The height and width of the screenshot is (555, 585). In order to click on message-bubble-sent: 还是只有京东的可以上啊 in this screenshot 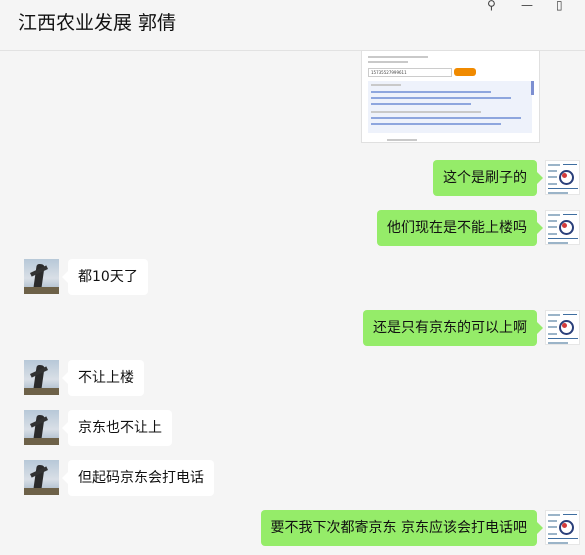, I will do `click(453, 328)`.